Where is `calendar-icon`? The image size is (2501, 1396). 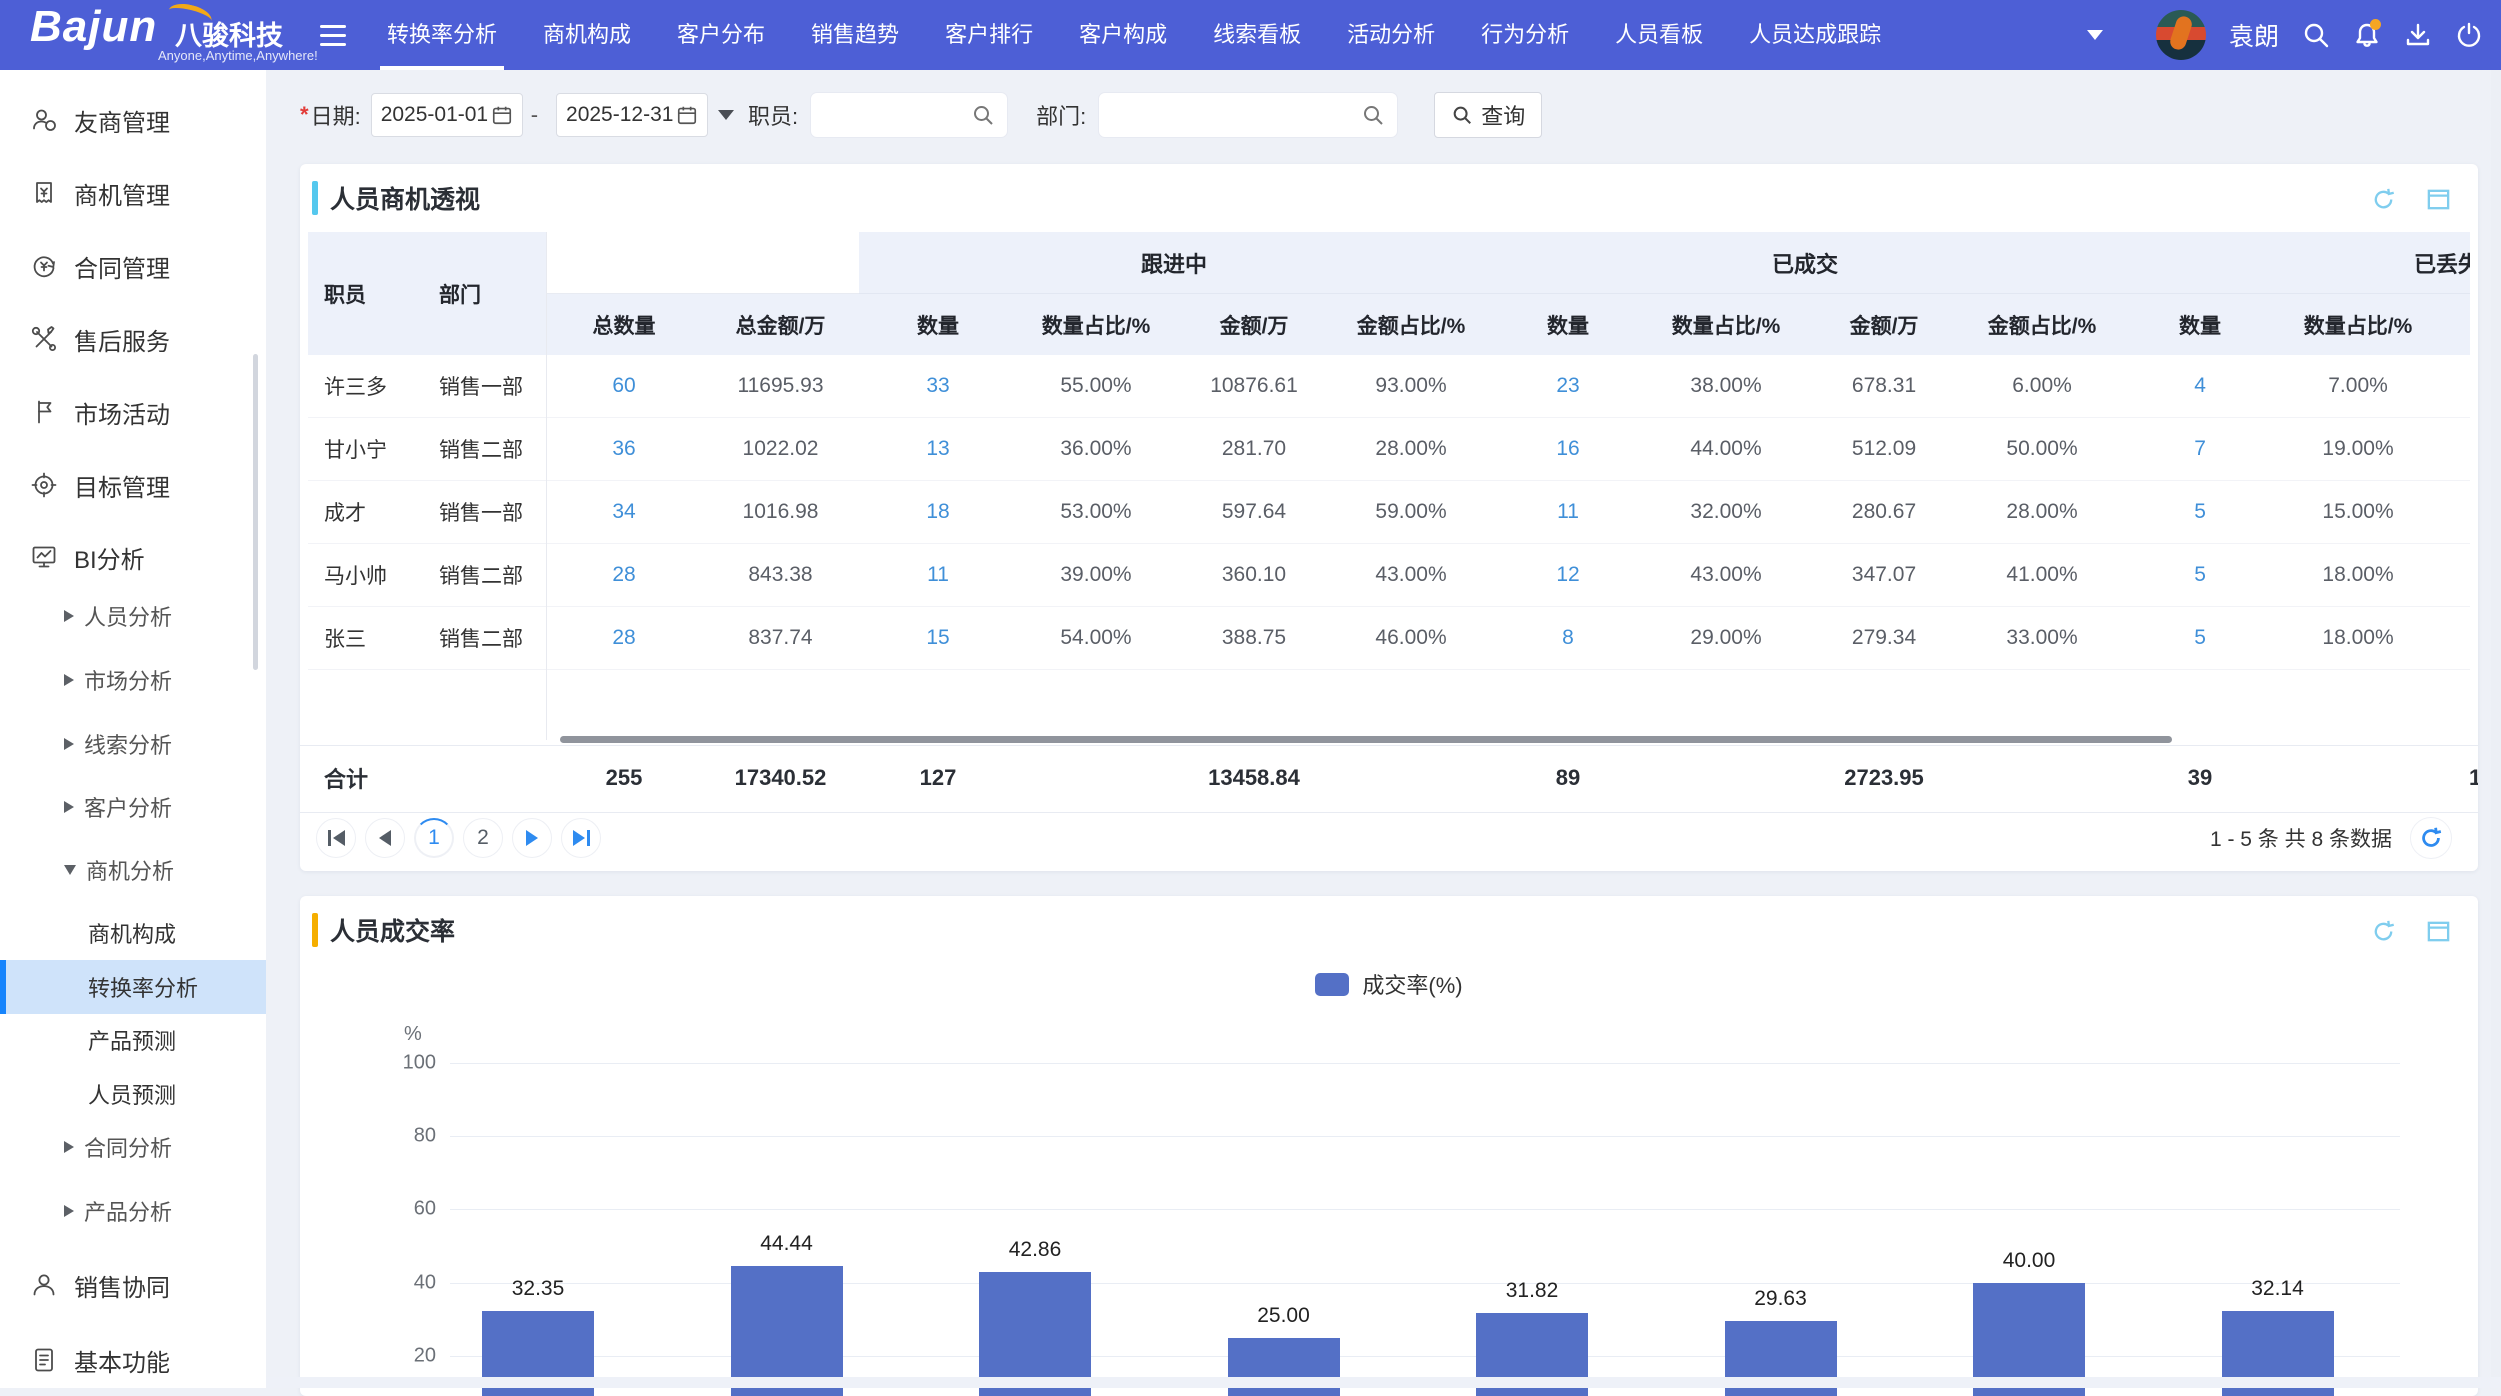 calendar-icon is located at coordinates (687, 115).